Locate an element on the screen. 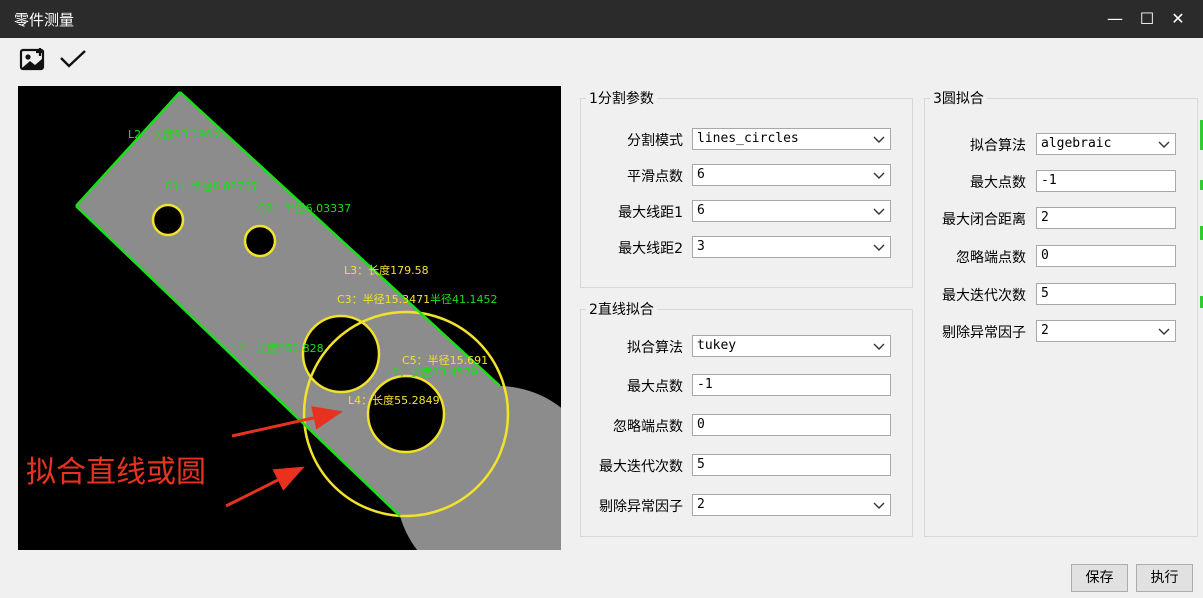  seg-mode-select: lines_circles is located at coordinates (791, 139).